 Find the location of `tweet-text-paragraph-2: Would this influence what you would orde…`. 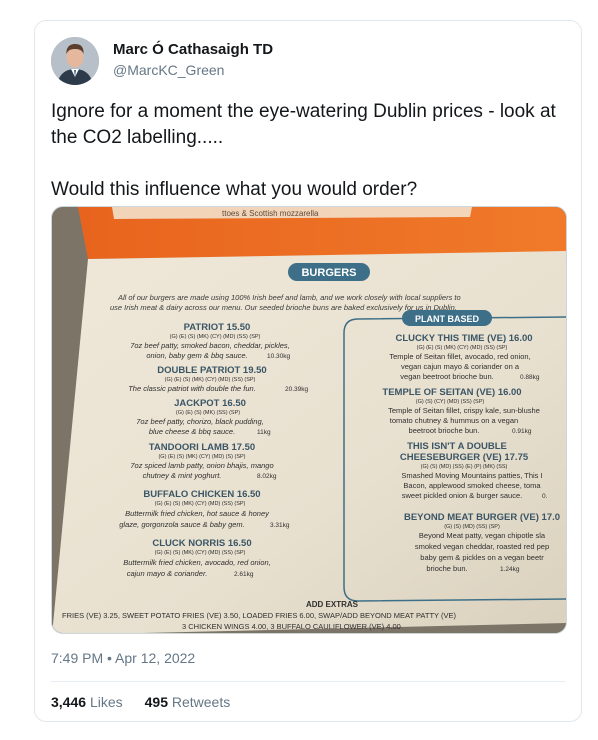

tweet-text-paragraph-2: Would this influence what you would orde… is located at coordinates (234, 189).